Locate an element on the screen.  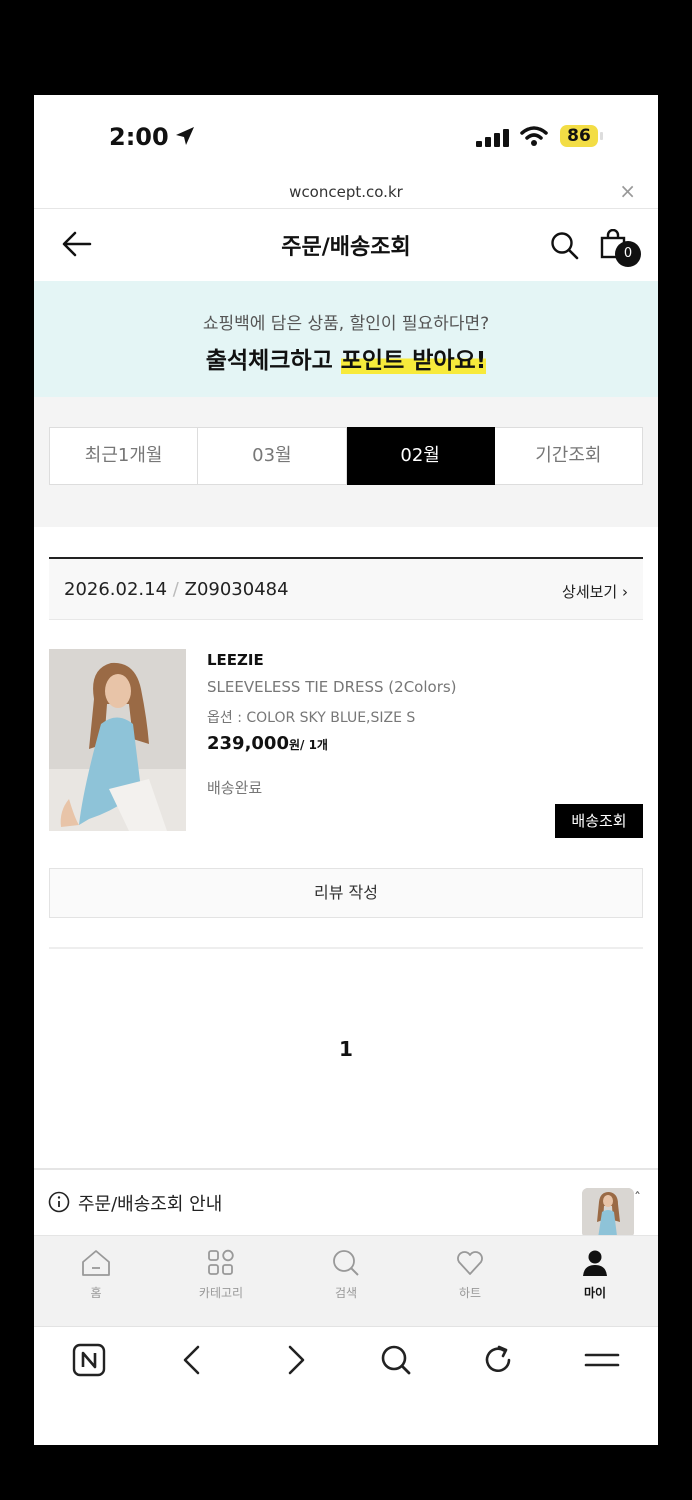
naver-icon is located at coordinates (89, 1360).